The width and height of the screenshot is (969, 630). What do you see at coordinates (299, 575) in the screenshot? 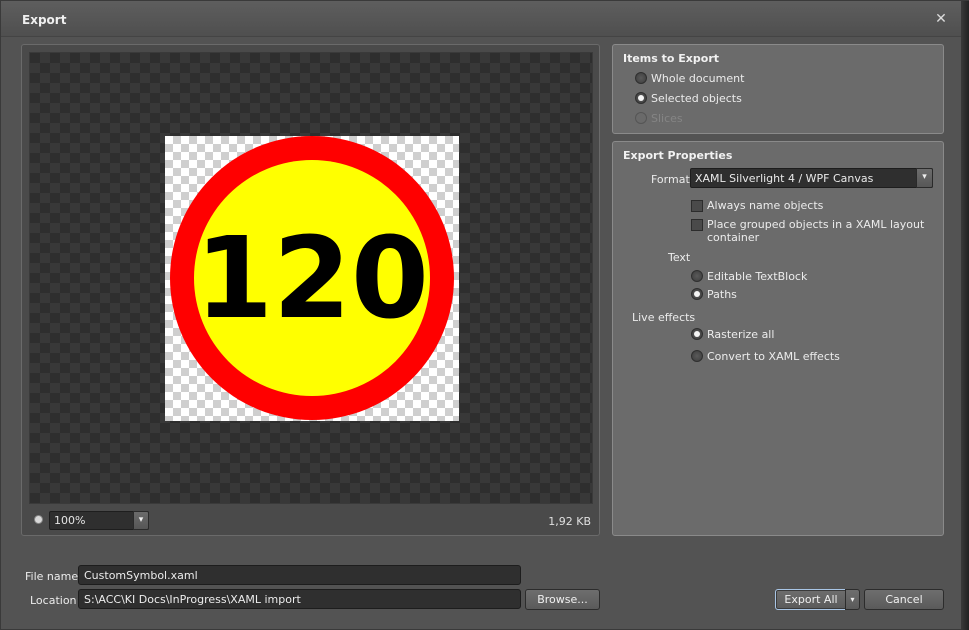
I see `file-name-input: CustomSymbol.xaml` at bounding box center [299, 575].